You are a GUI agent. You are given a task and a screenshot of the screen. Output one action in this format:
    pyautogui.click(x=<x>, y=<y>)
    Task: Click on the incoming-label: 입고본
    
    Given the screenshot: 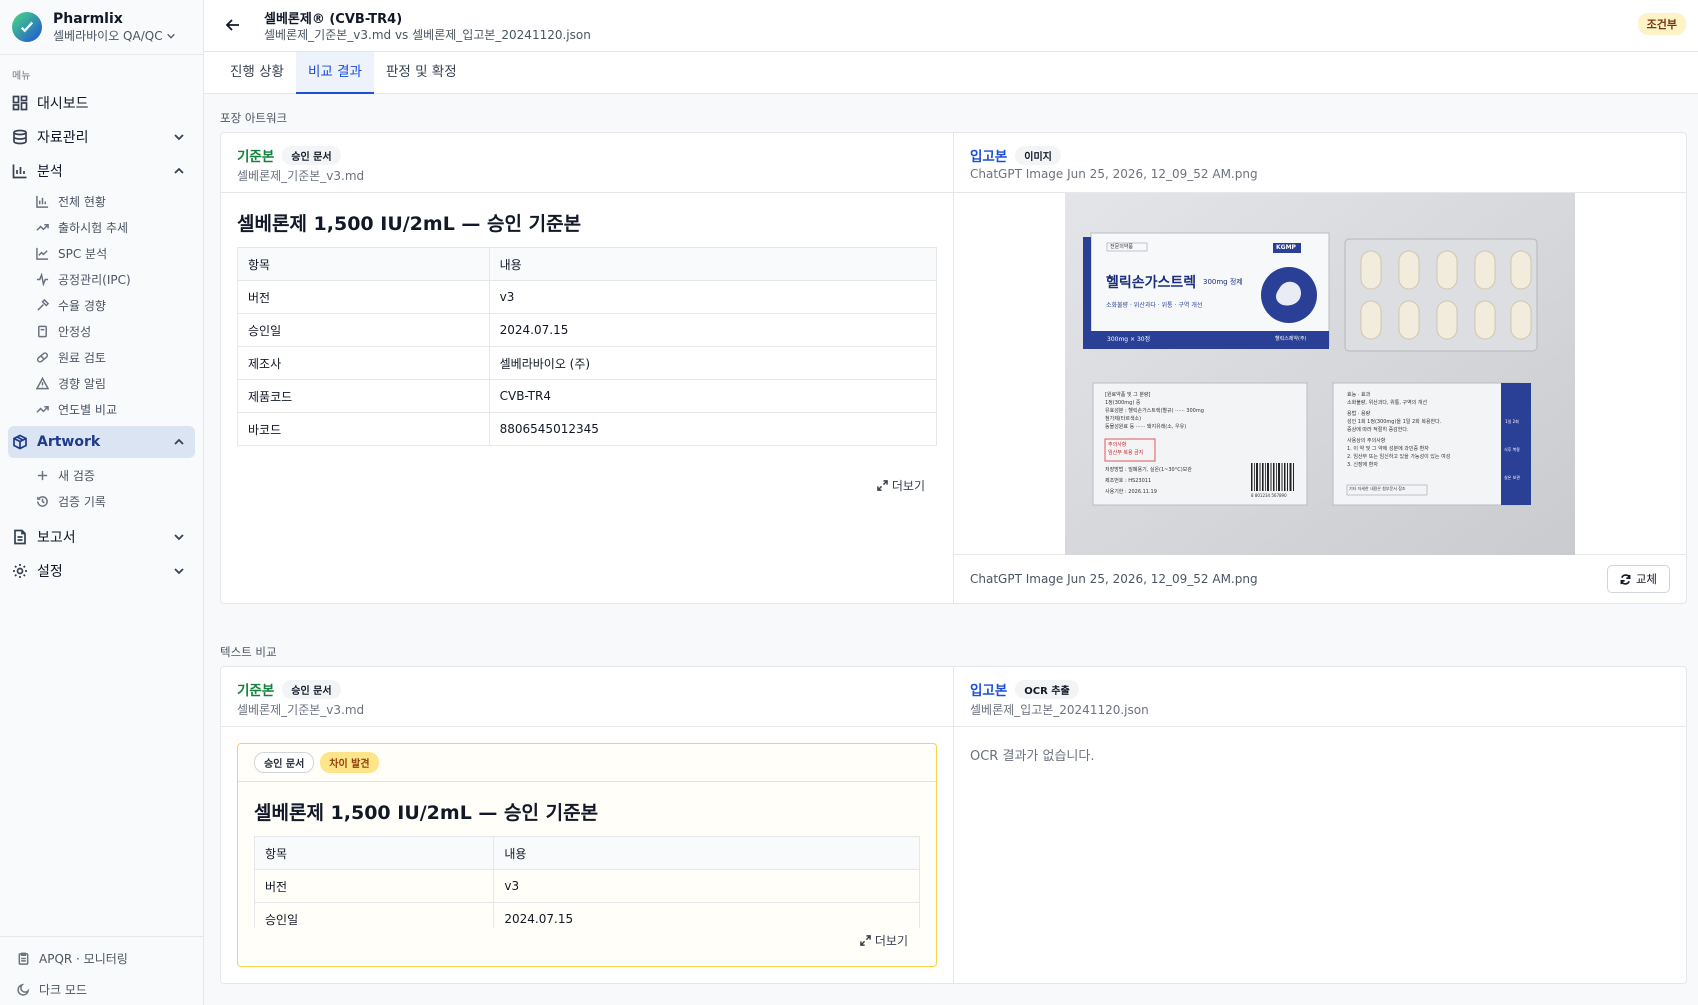 What is the action you would take?
    pyautogui.click(x=989, y=691)
    